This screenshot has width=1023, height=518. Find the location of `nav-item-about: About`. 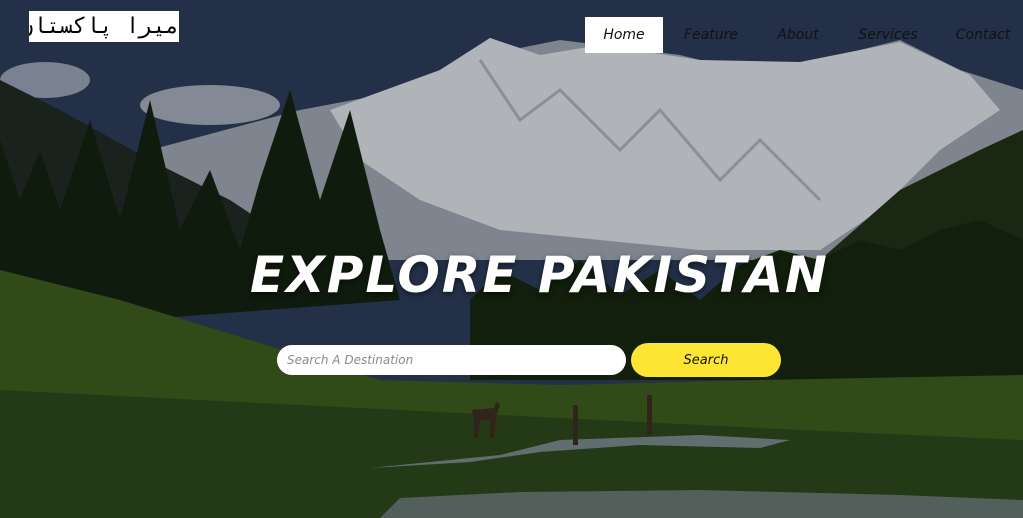

nav-item-about: About is located at coordinates (798, 35).